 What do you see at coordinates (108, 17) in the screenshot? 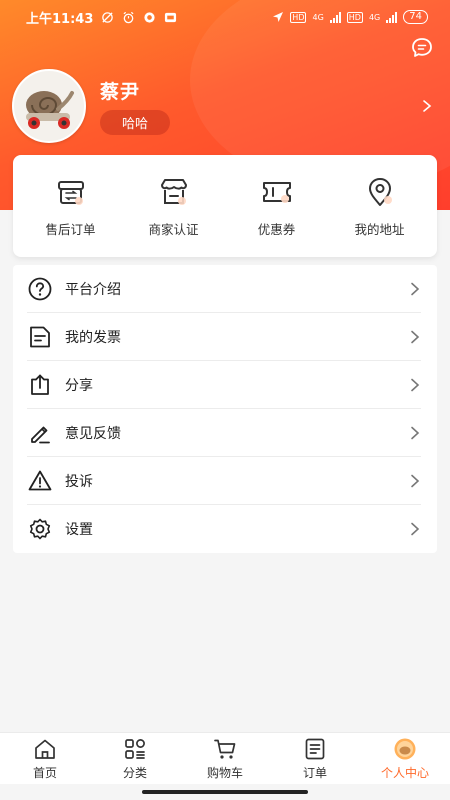
I see `no-sync-icon` at bounding box center [108, 17].